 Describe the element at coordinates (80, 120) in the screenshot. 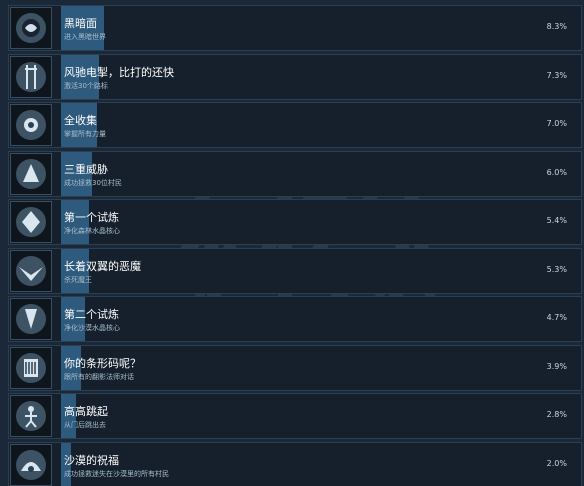

I see `achievement-title: 全收集` at that location.